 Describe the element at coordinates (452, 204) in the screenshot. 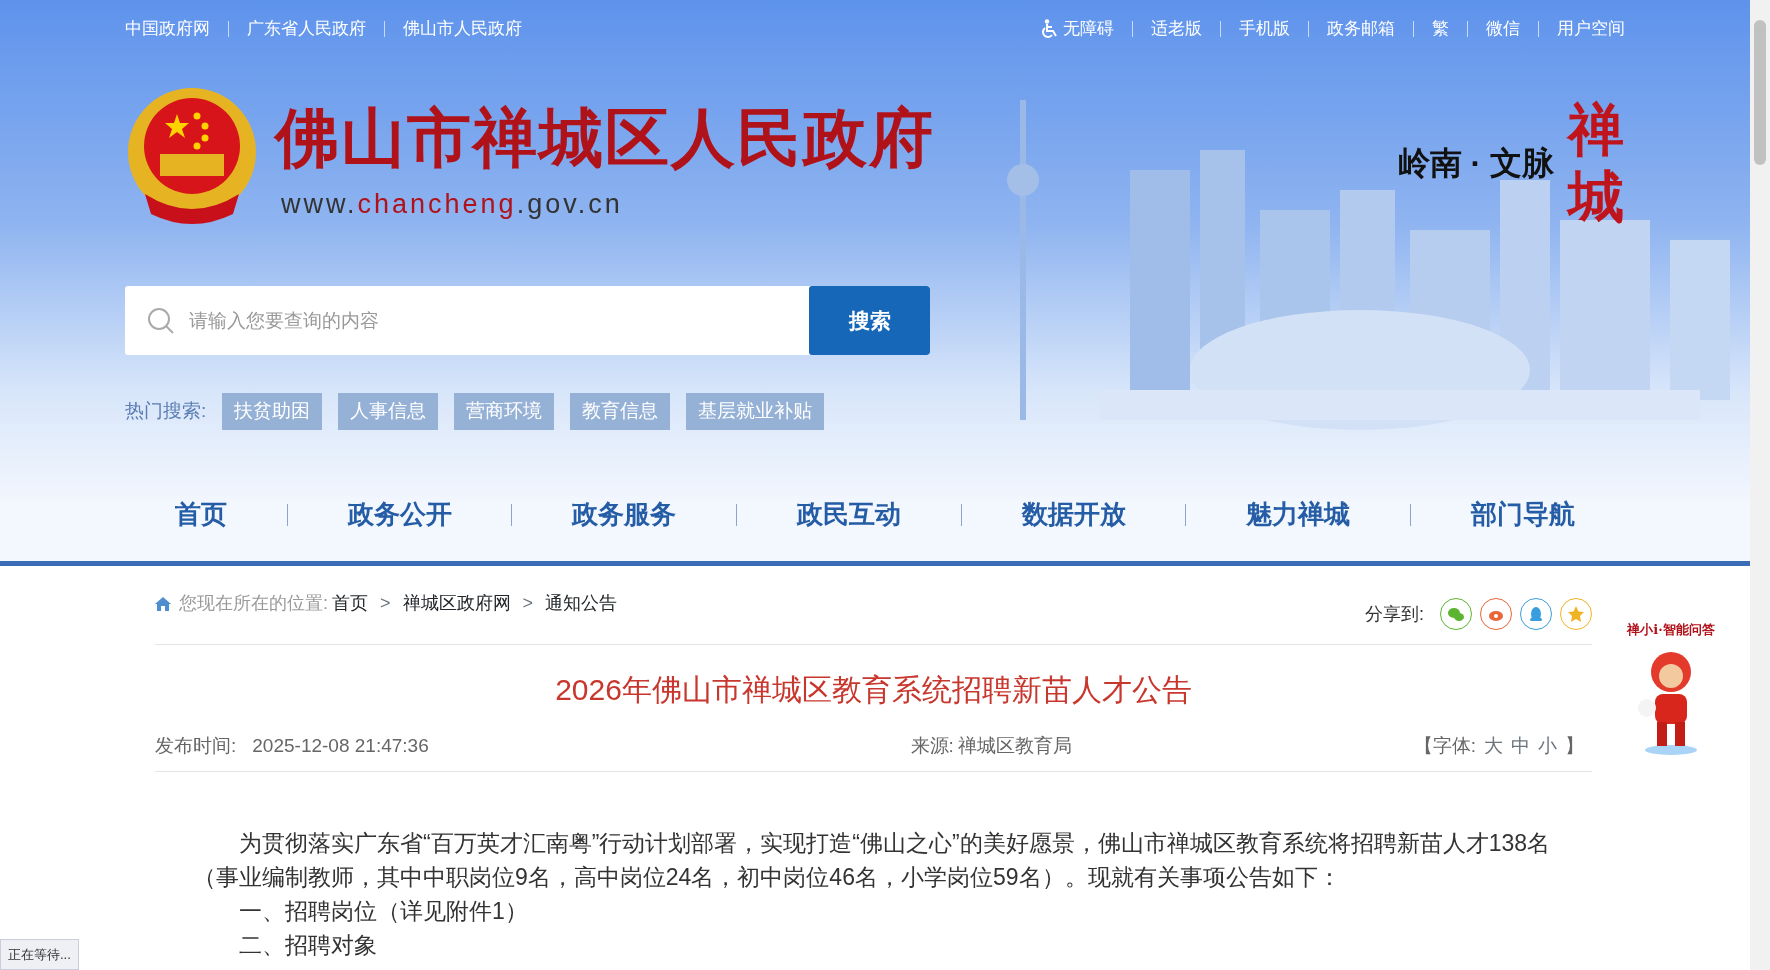

I see `site-url: www.chancheng.gov.cn` at that location.